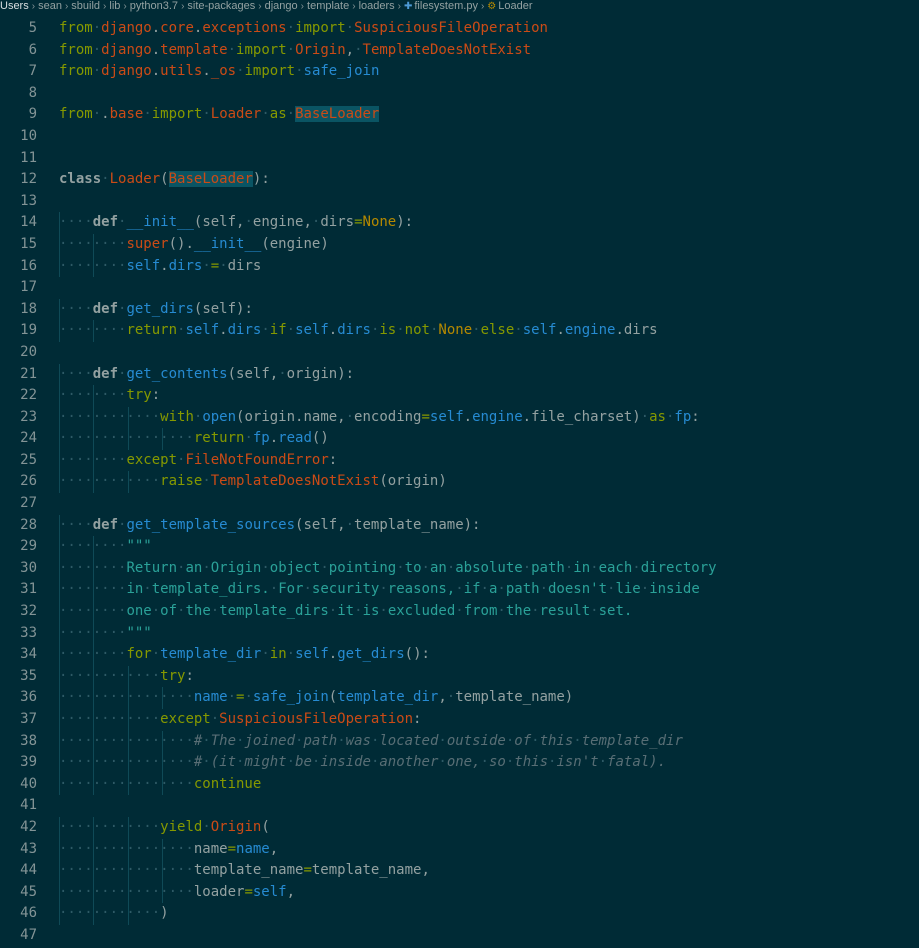 The image size is (919, 948). Describe the element at coordinates (105, 6) in the screenshot. I see `chevron-right-icon: ›` at that location.